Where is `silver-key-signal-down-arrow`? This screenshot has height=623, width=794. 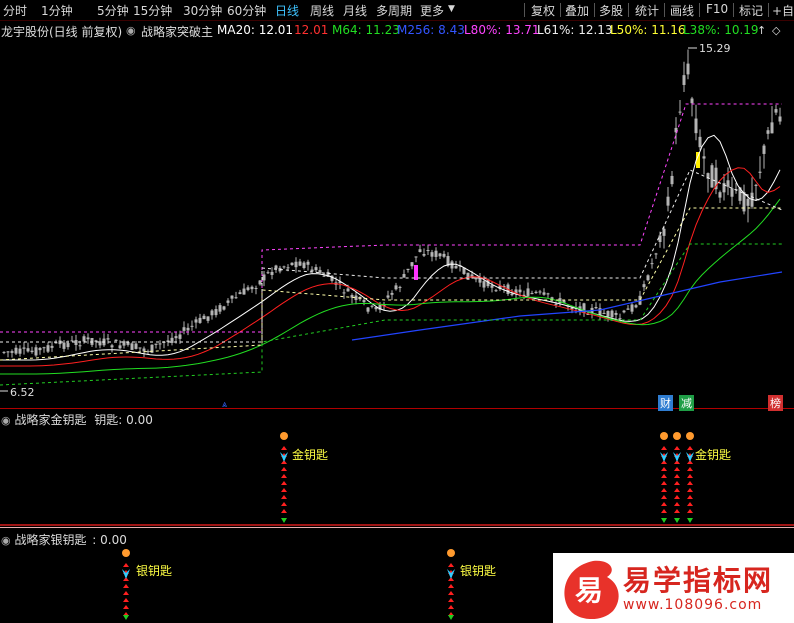
silver-key-signal-down-arrow is located at coordinates (126, 617).